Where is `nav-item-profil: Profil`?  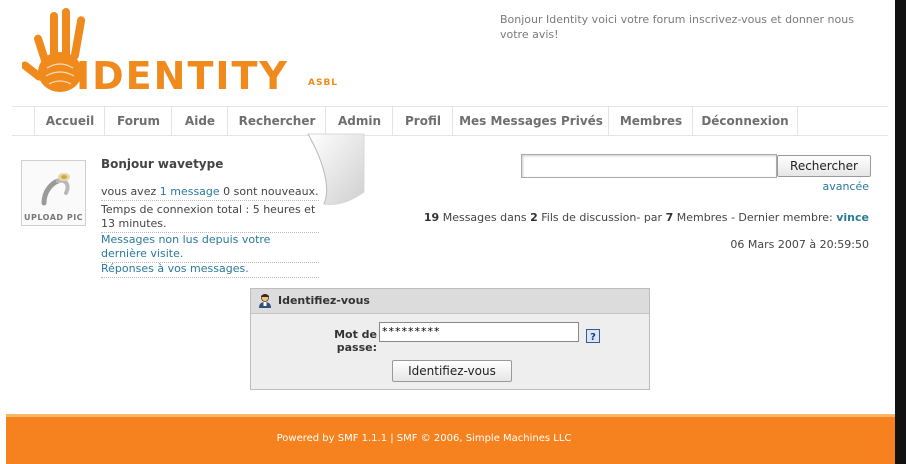 nav-item-profil: Profil is located at coordinates (422, 121).